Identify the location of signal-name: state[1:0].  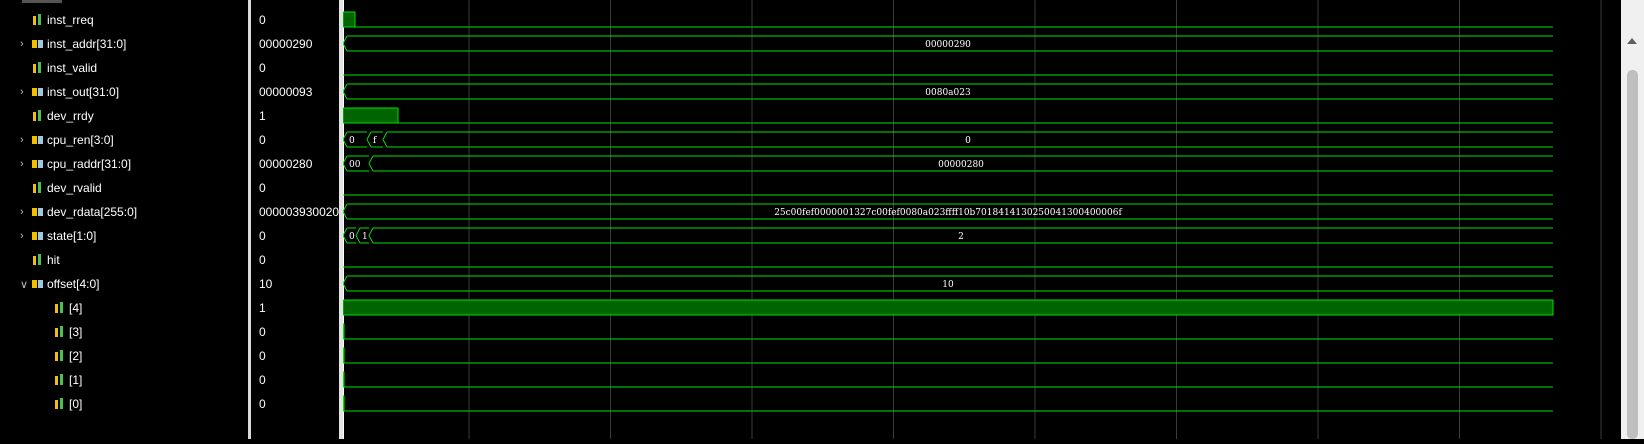
(72, 236).